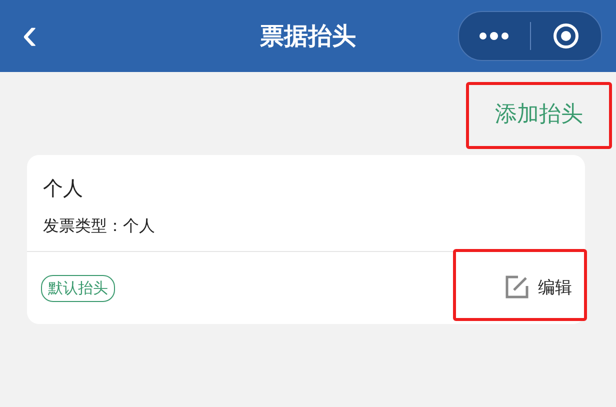 The image size is (616, 407). Describe the element at coordinates (63, 188) in the screenshot. I see `header-name: 个人` at that location.